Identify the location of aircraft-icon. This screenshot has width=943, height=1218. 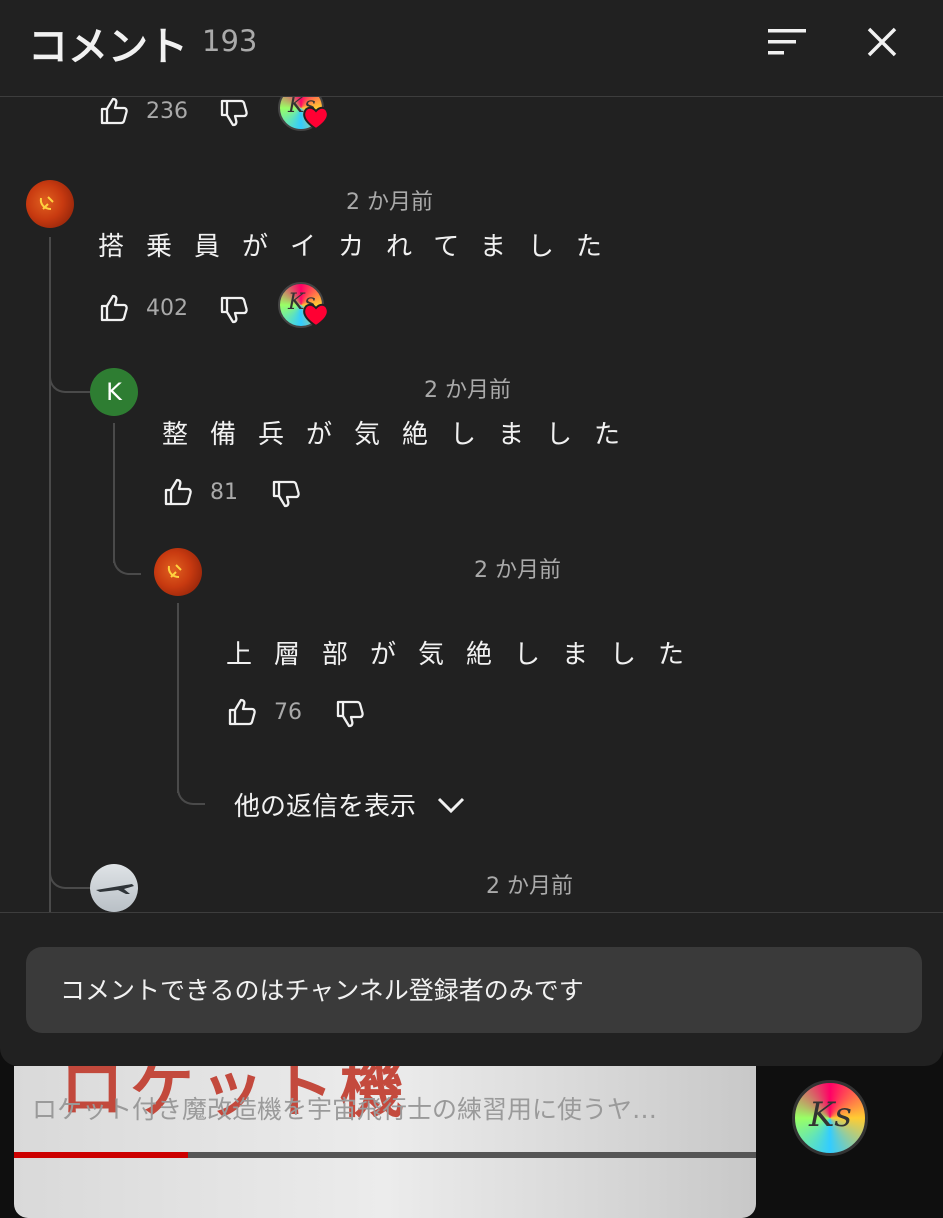
(115, 889).